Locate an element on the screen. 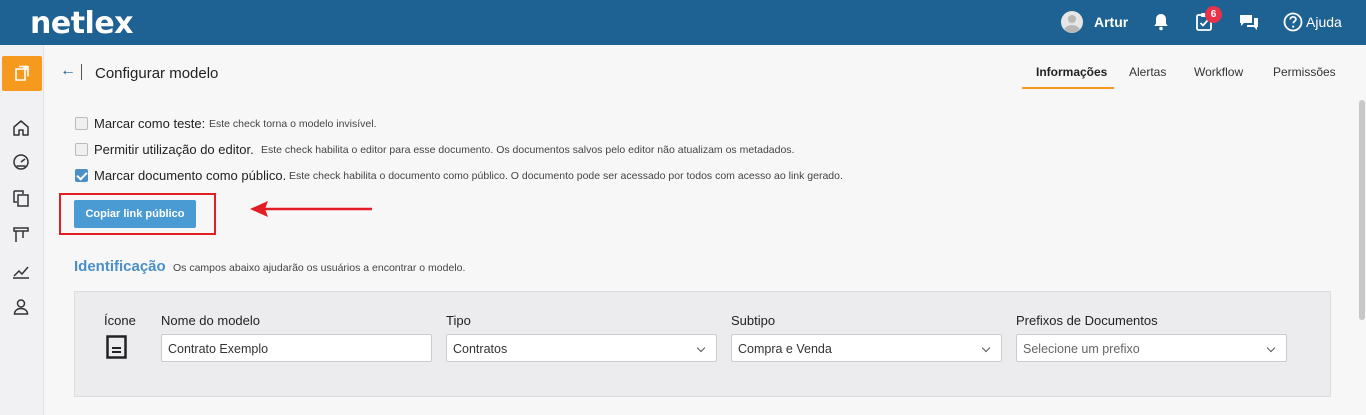 This screenshot has height=415, width=1366. tasks-badge: 6 is located at coordinates (1213, 14).